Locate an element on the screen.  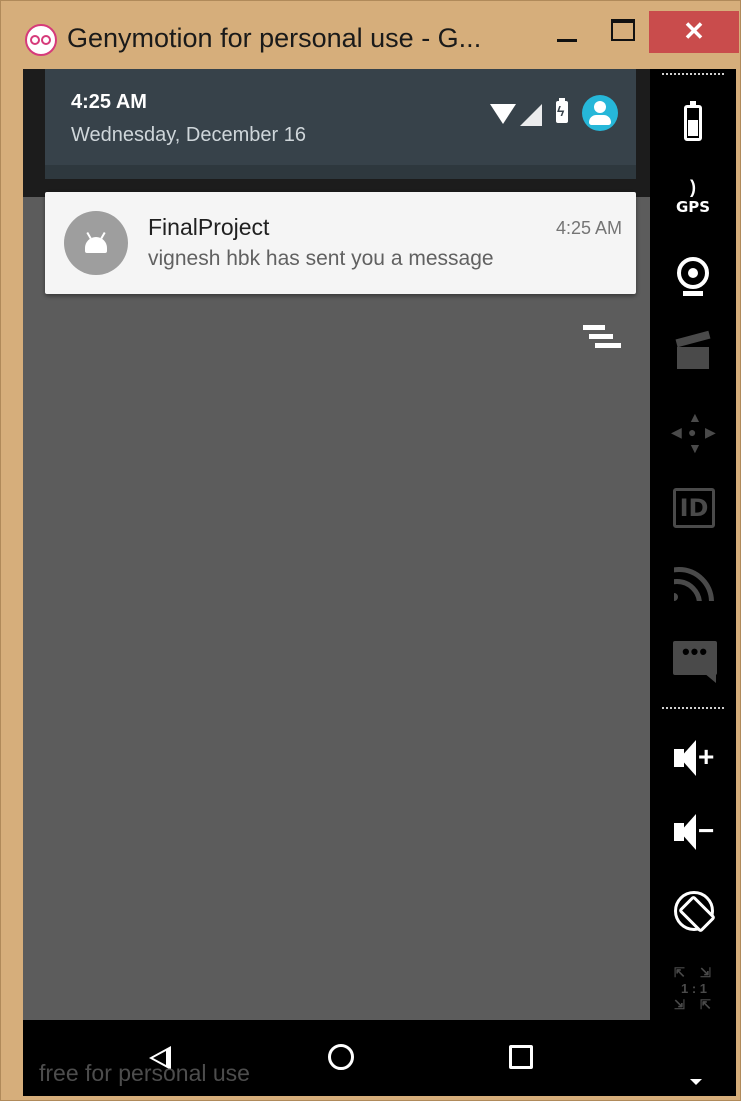
close-icon: ✕ is located at coordinates (694, 31).